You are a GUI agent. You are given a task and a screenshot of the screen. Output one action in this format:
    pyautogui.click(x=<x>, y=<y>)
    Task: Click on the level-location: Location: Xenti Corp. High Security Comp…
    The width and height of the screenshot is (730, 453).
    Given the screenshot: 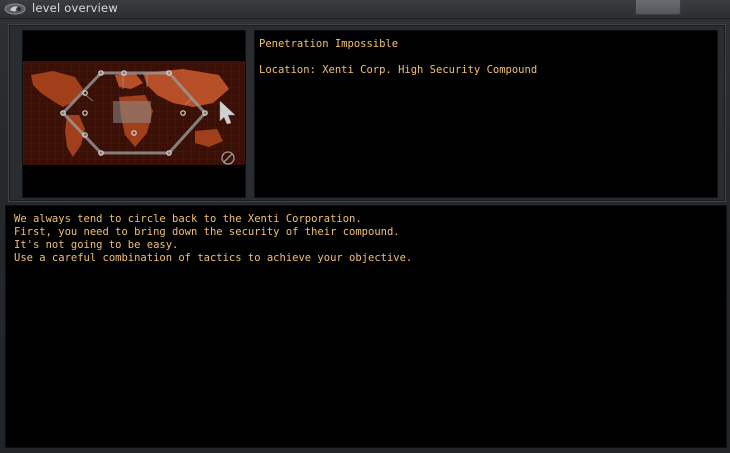 What is the action you would take?
    pyautogui.click(x=398, y=70)
    